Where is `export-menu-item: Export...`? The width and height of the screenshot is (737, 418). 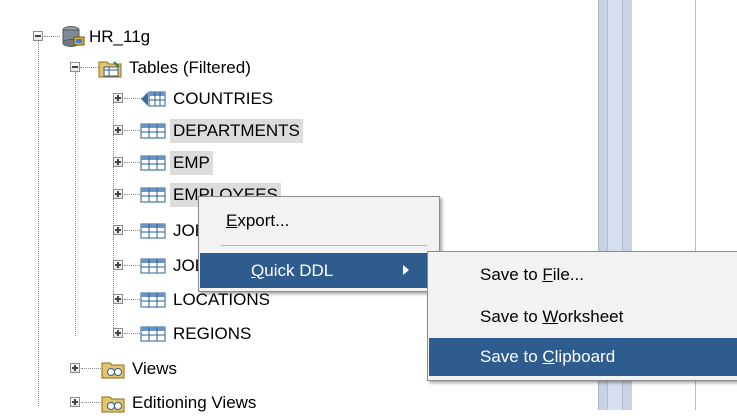 export-menu-item: Export... is located at coordinates (319, 221).